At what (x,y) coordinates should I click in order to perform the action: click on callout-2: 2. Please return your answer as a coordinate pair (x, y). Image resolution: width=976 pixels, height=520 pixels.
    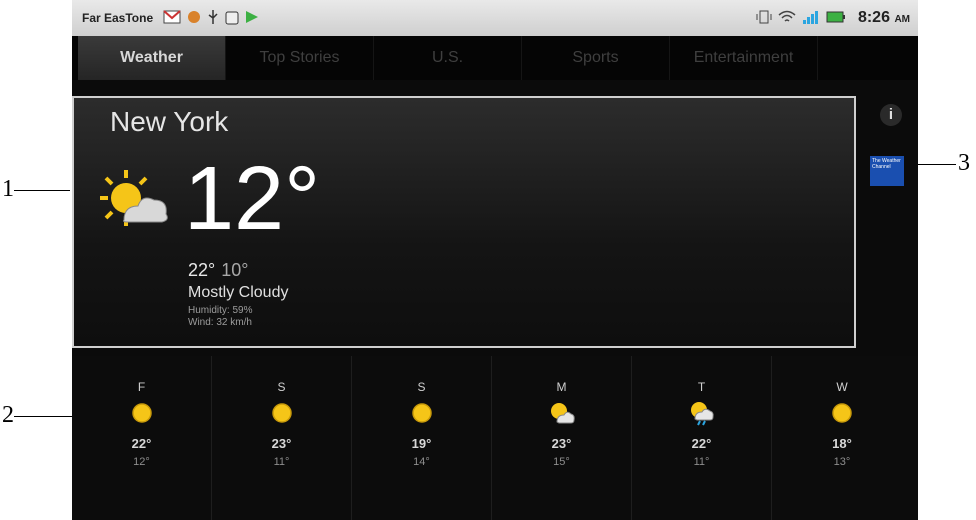
    Looking at the image, I should click on (8, 415).